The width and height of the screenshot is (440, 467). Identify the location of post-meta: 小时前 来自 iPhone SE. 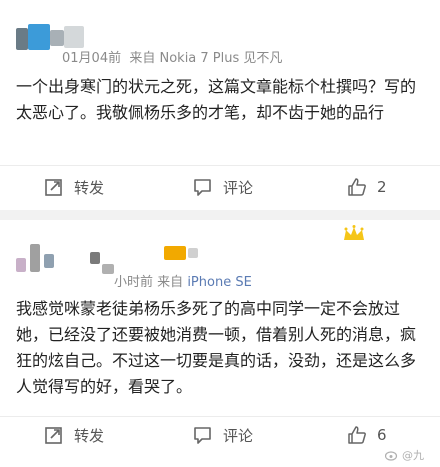
(183, 280).